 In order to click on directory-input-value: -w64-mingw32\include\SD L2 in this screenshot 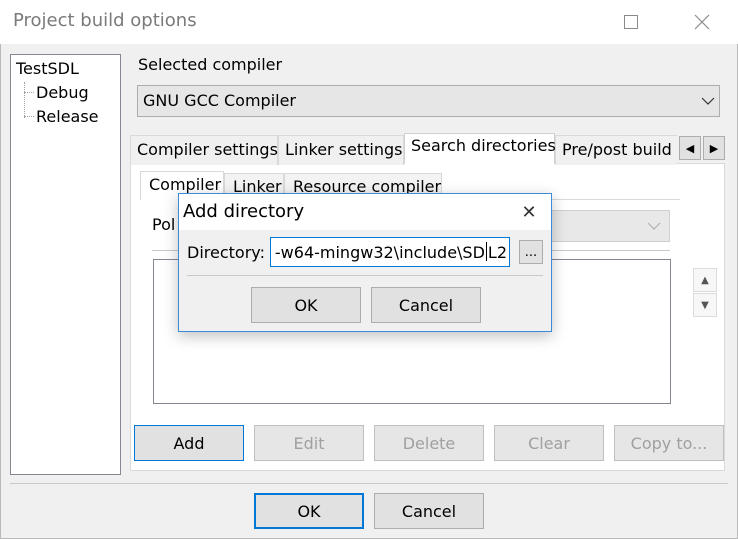, I will do `click(390, 252)`.